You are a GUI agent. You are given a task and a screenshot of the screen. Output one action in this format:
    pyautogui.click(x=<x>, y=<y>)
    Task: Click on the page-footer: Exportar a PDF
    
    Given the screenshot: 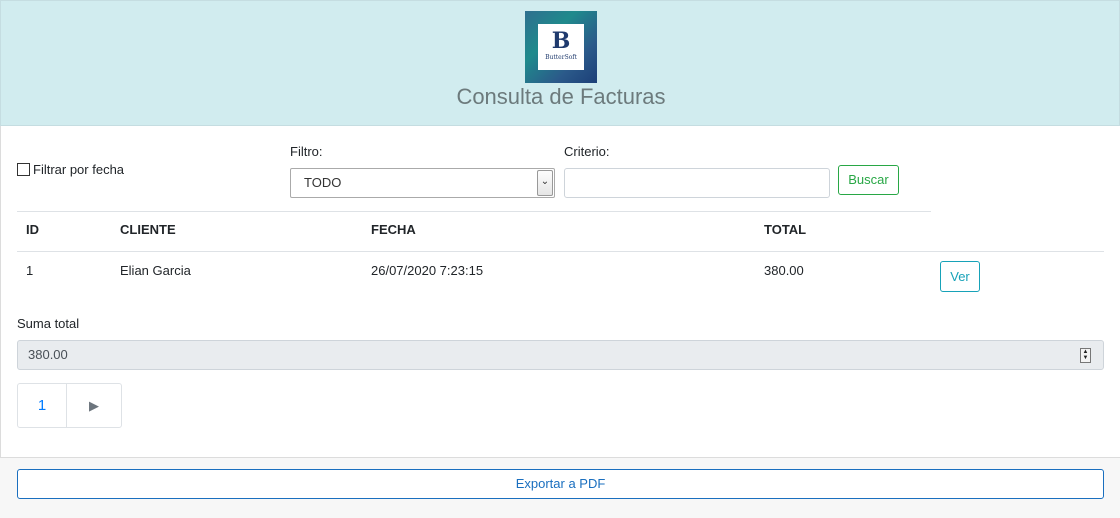 What is the action you would take?
    pyautogui.click(x=560, y=487)
    